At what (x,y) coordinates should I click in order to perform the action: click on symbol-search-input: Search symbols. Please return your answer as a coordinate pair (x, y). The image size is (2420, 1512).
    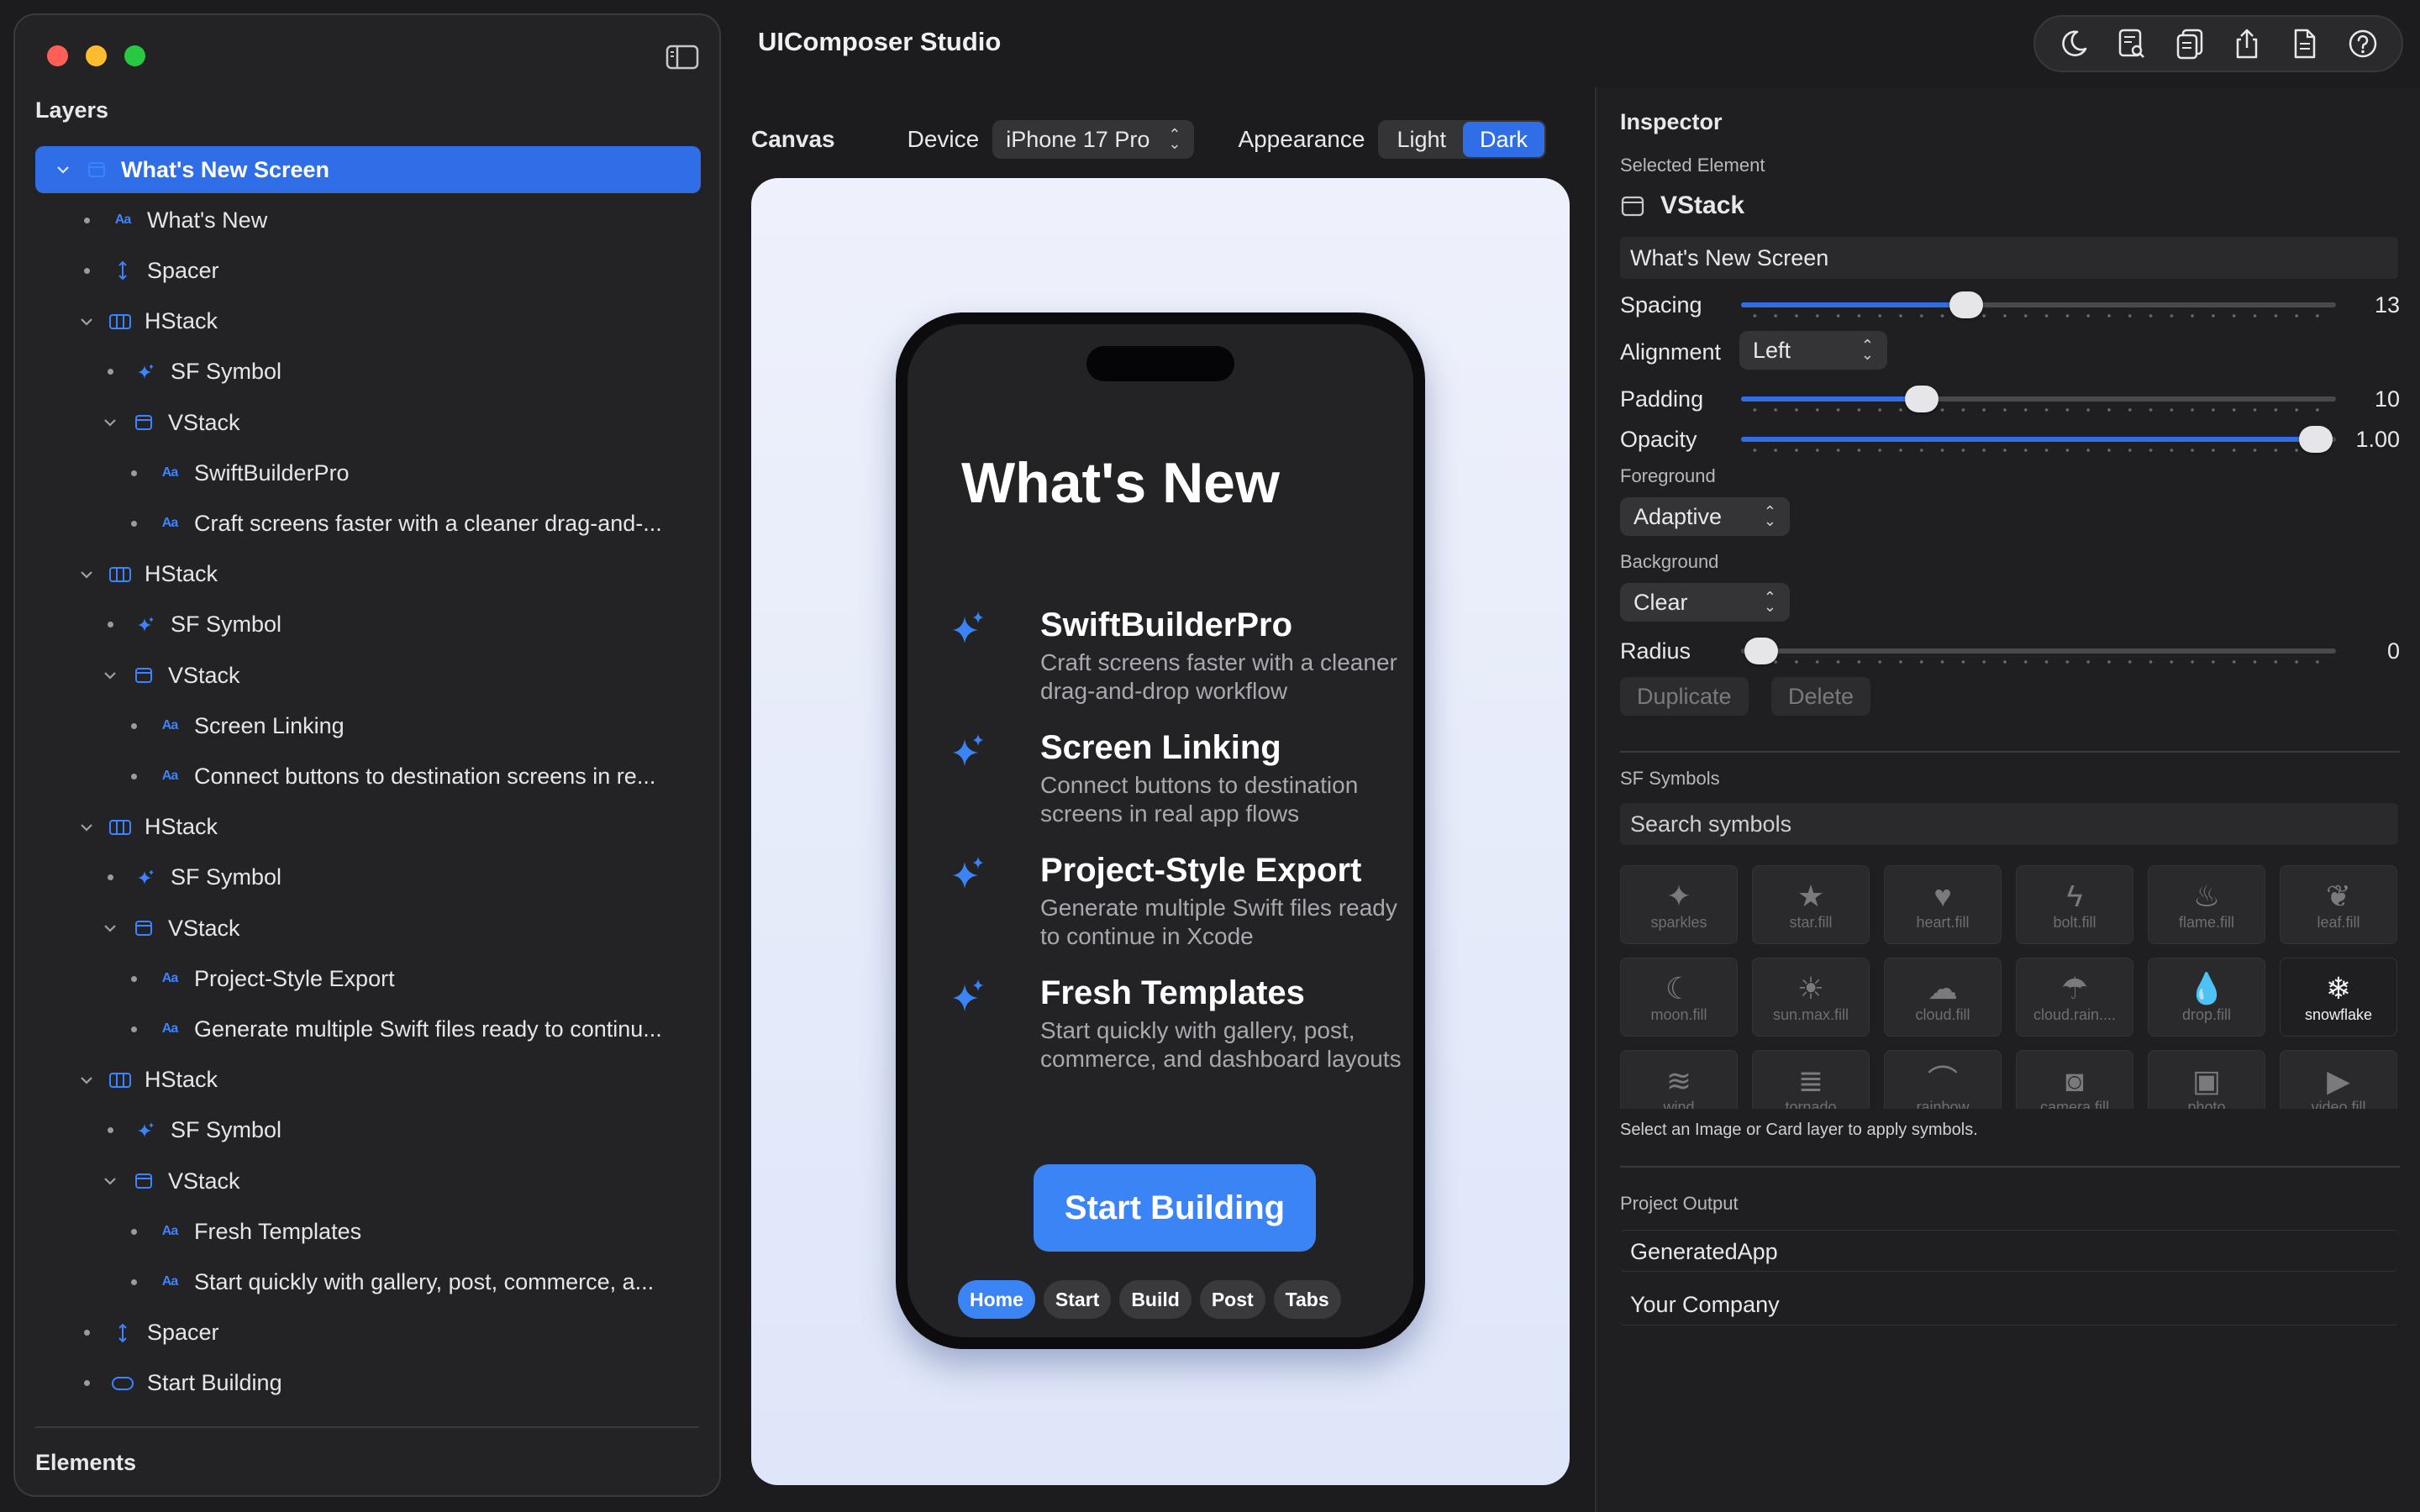
    Looking at the image, I should click on (2009, 824).